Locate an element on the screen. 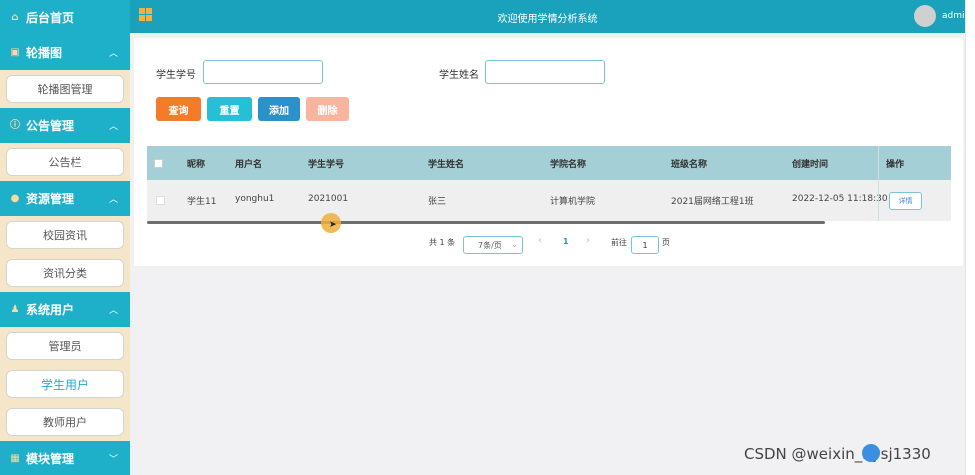 The width and height of the screenshot is (975, 475). add-button: 添加 is located at coordinates (279, 109).